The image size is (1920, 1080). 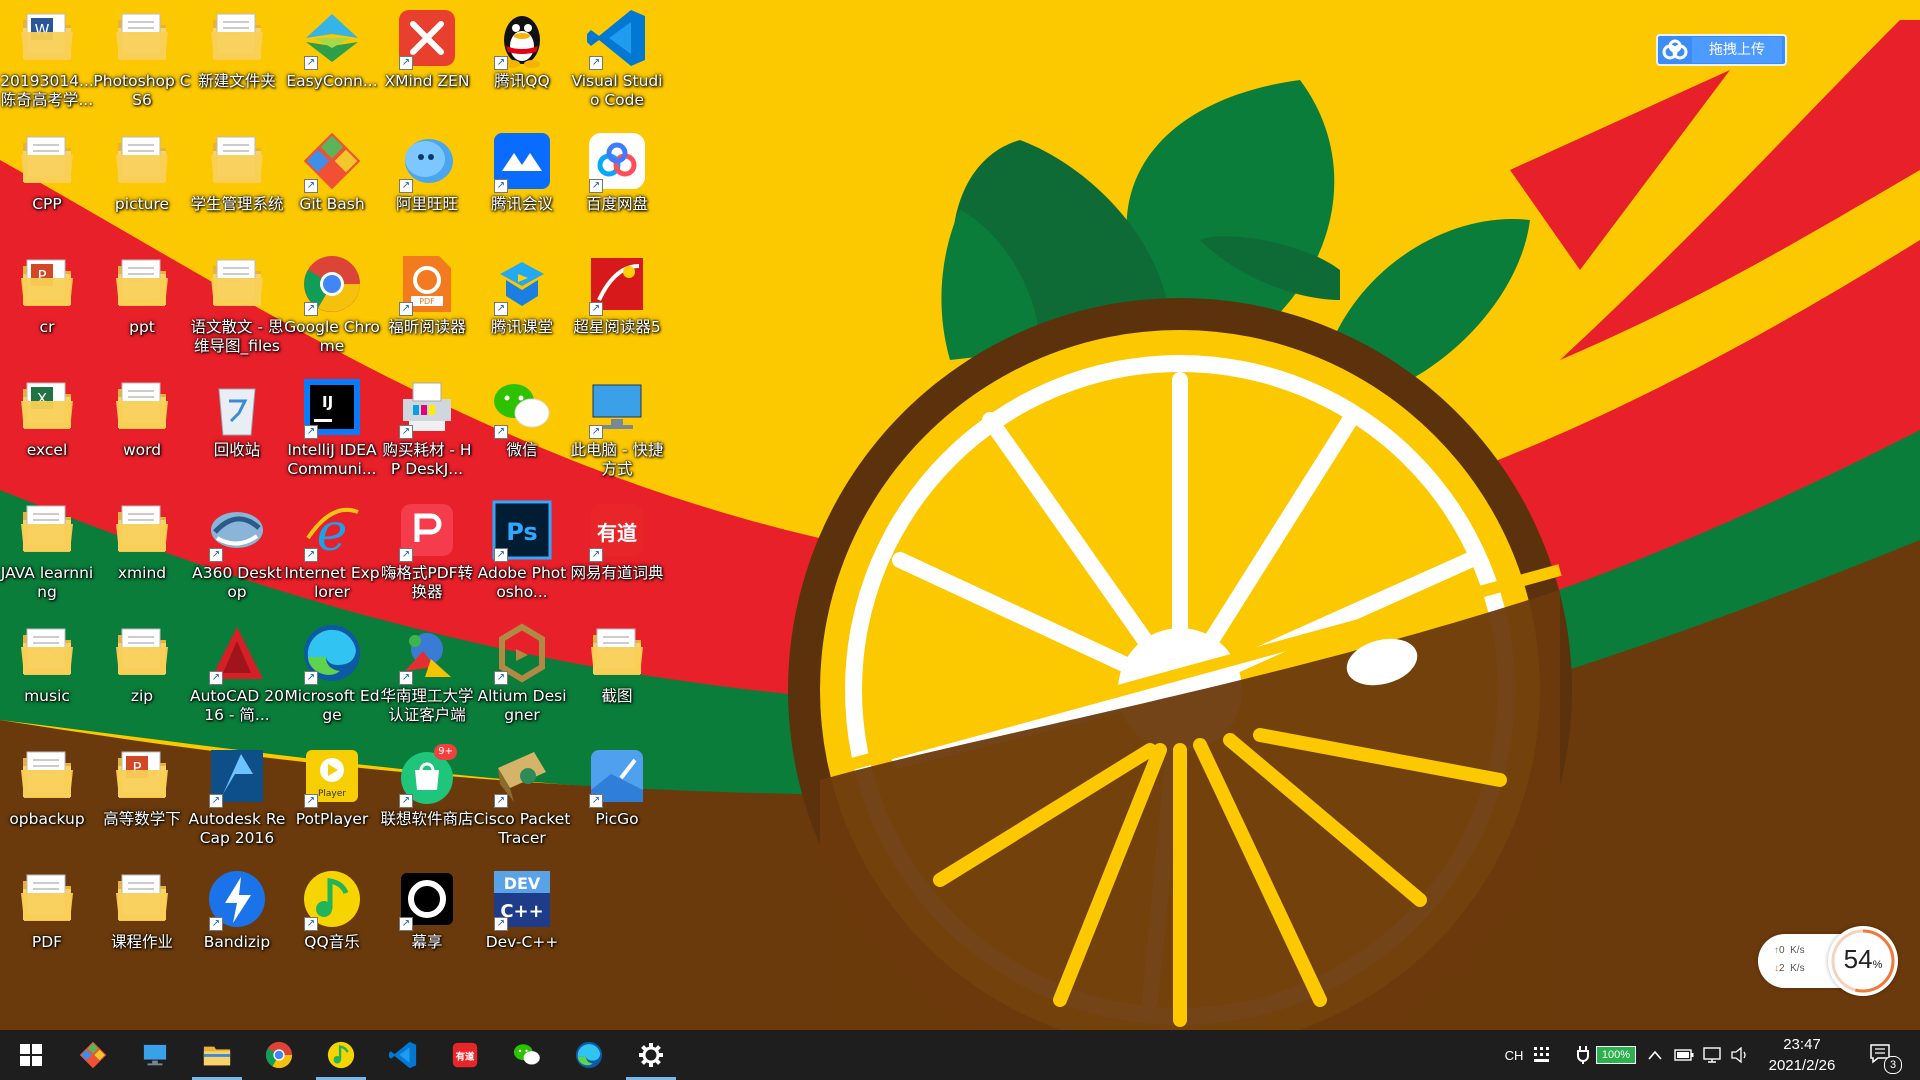 What do you see at coordinates (47, 552) in the screenshot?
I see `desktop-icon: JAVA learnning` at bounding box center [47, 552].